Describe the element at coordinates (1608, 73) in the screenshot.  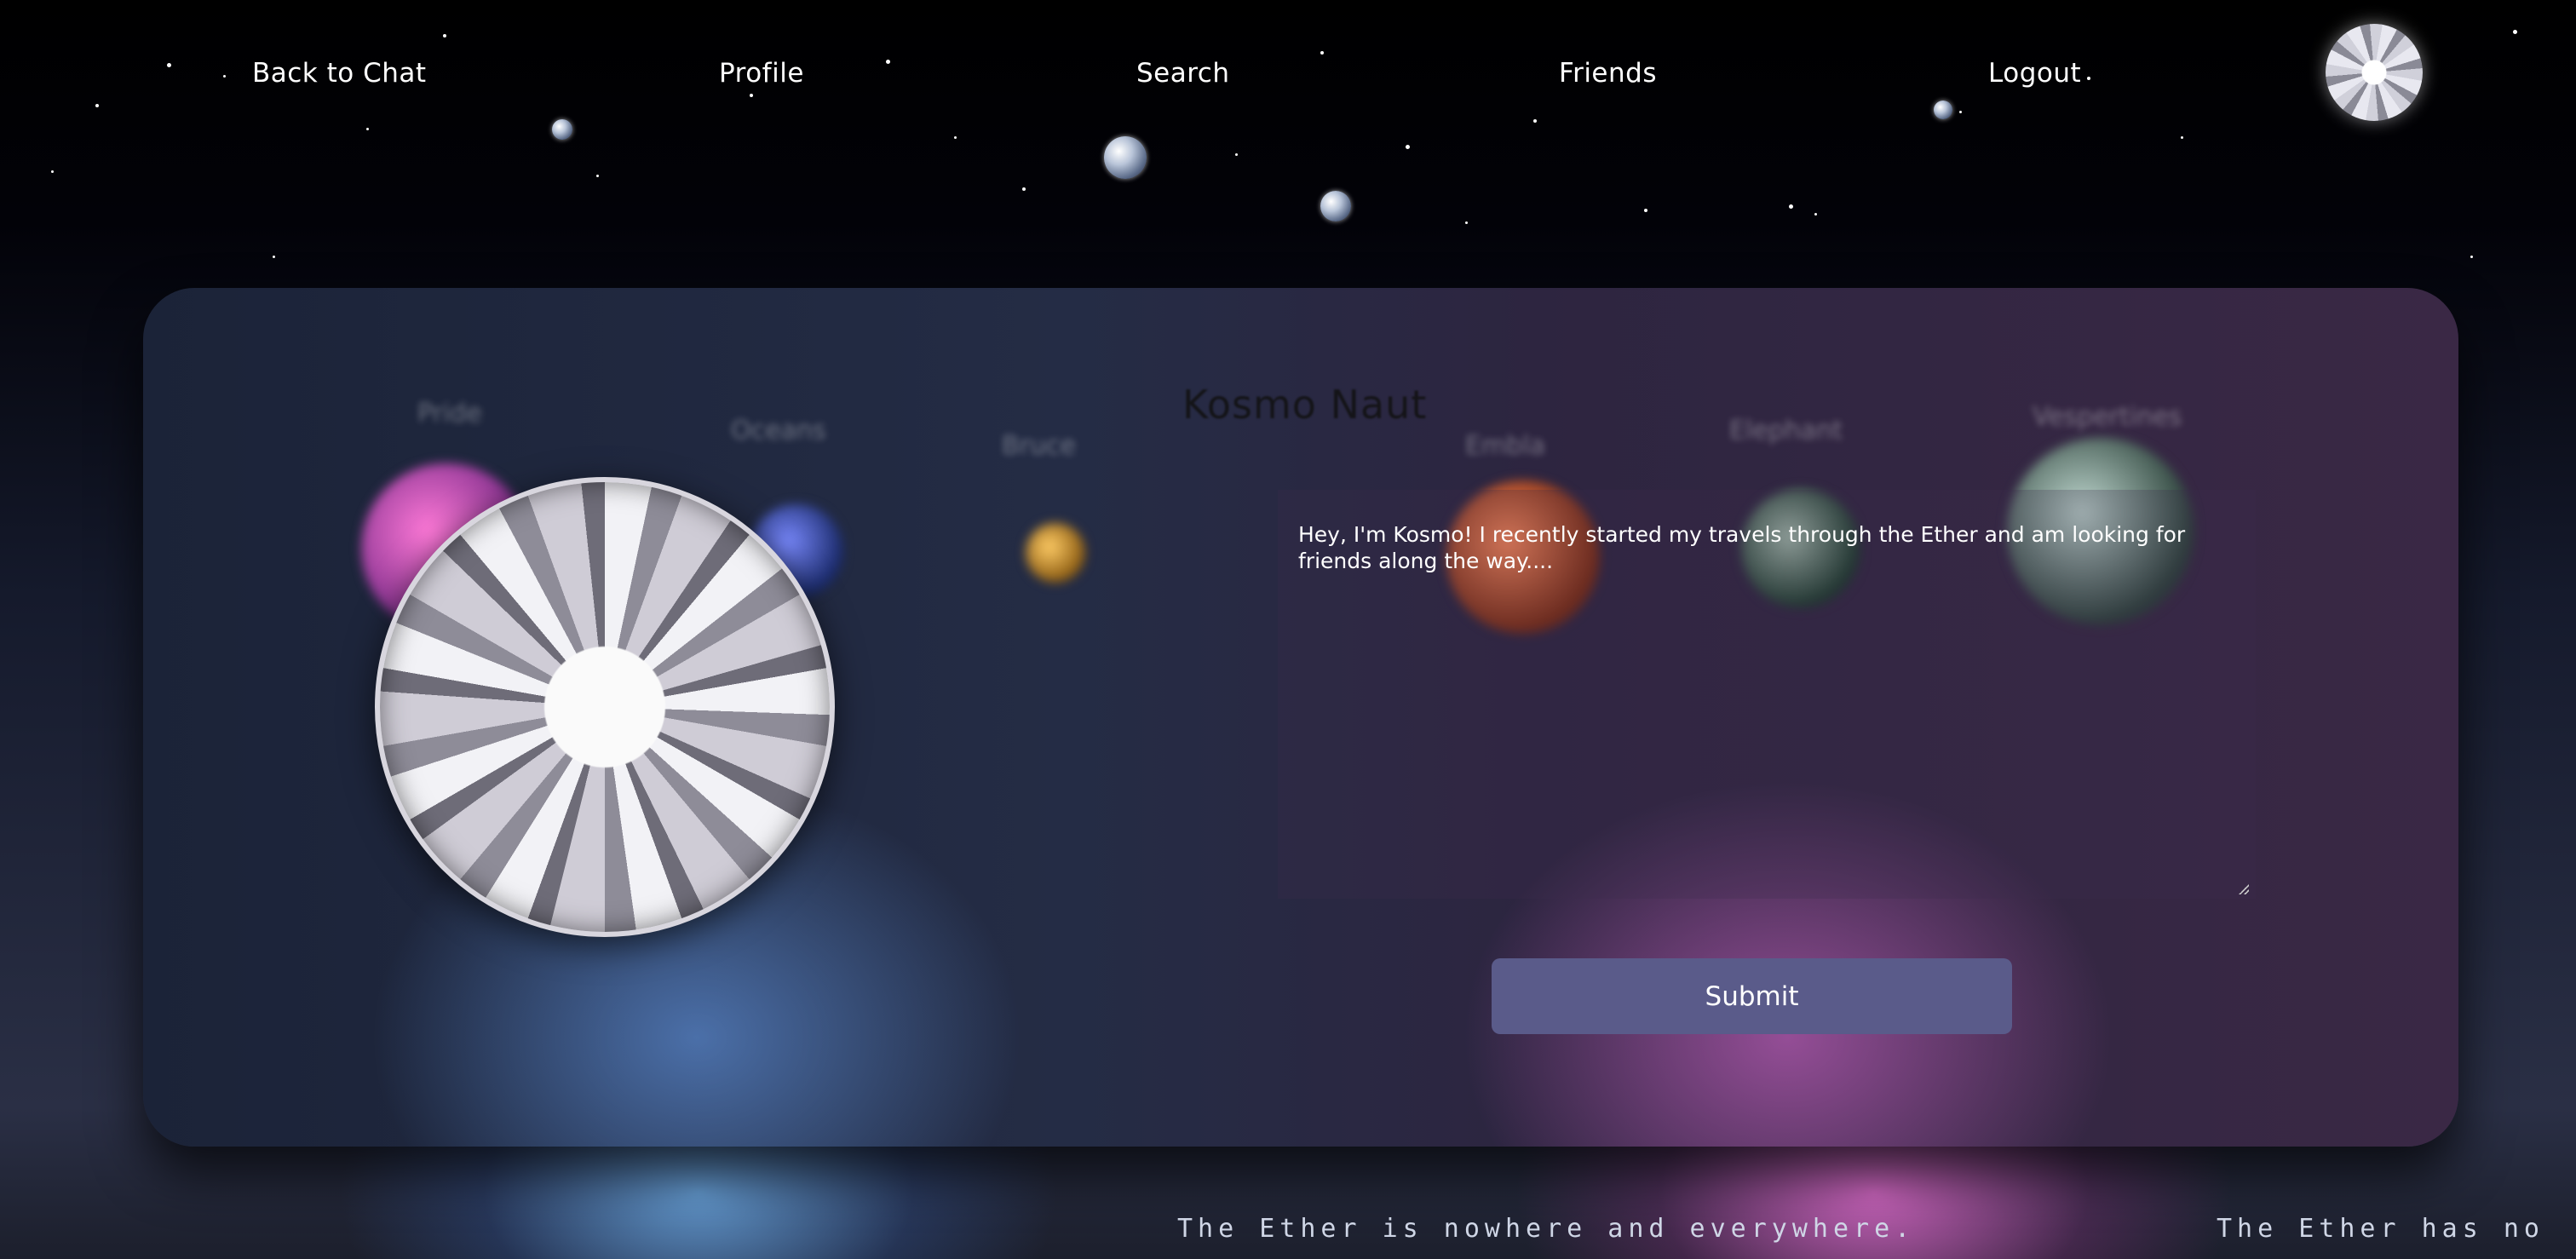
I see `nav-friends: Friends` at that location.